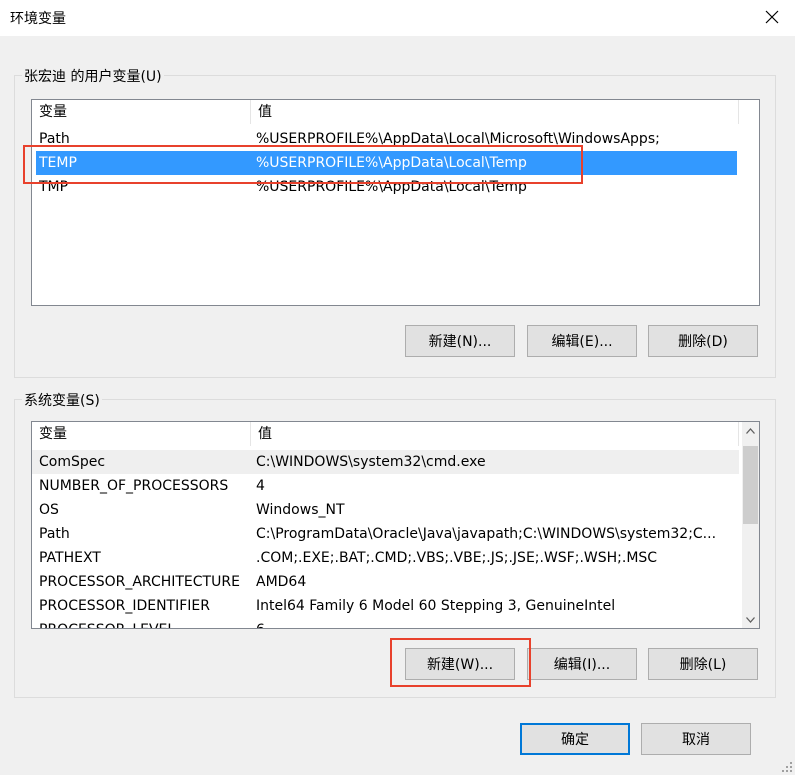  What do you see at coordinates (371, 462) in the screenshot?
I see `var-value: C:\WINDOWS\system32\cmd.exe` at bounding box center [371, 462].